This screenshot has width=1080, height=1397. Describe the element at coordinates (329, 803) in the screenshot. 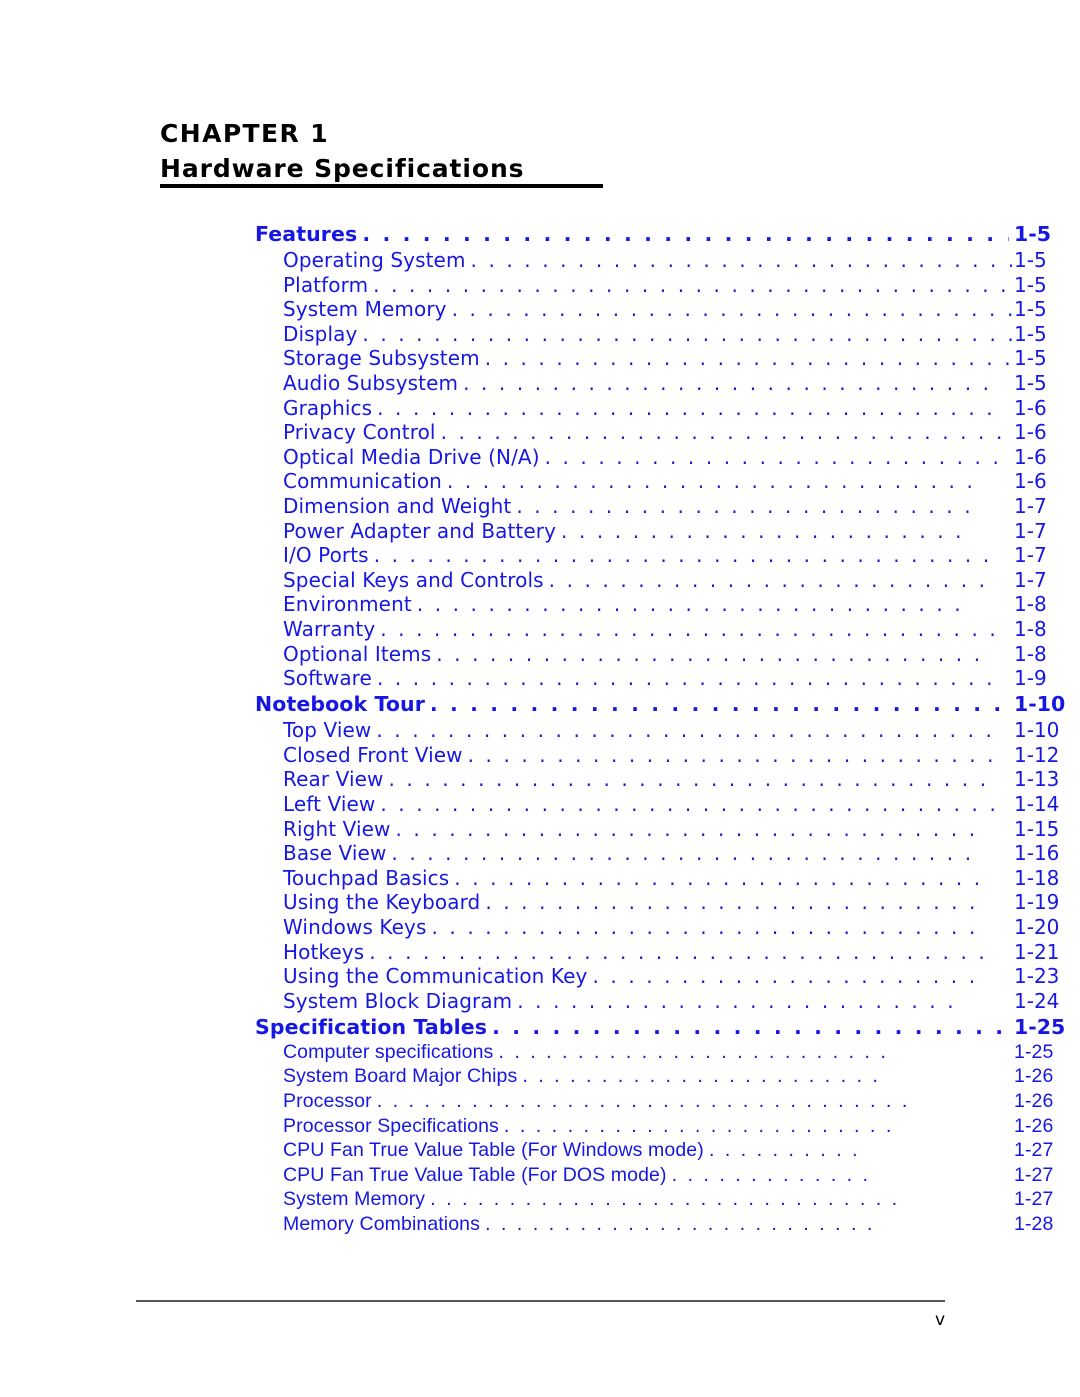

I see `toc-entry-label: Left View` at that location.